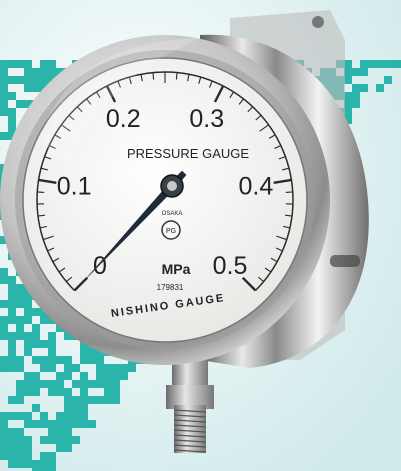 This screenshot has width=401, height=471. Describe the element at coordinates (188, 153) in the screenshot. I see `dial-label: PRESSURE GAUGE` at that location.